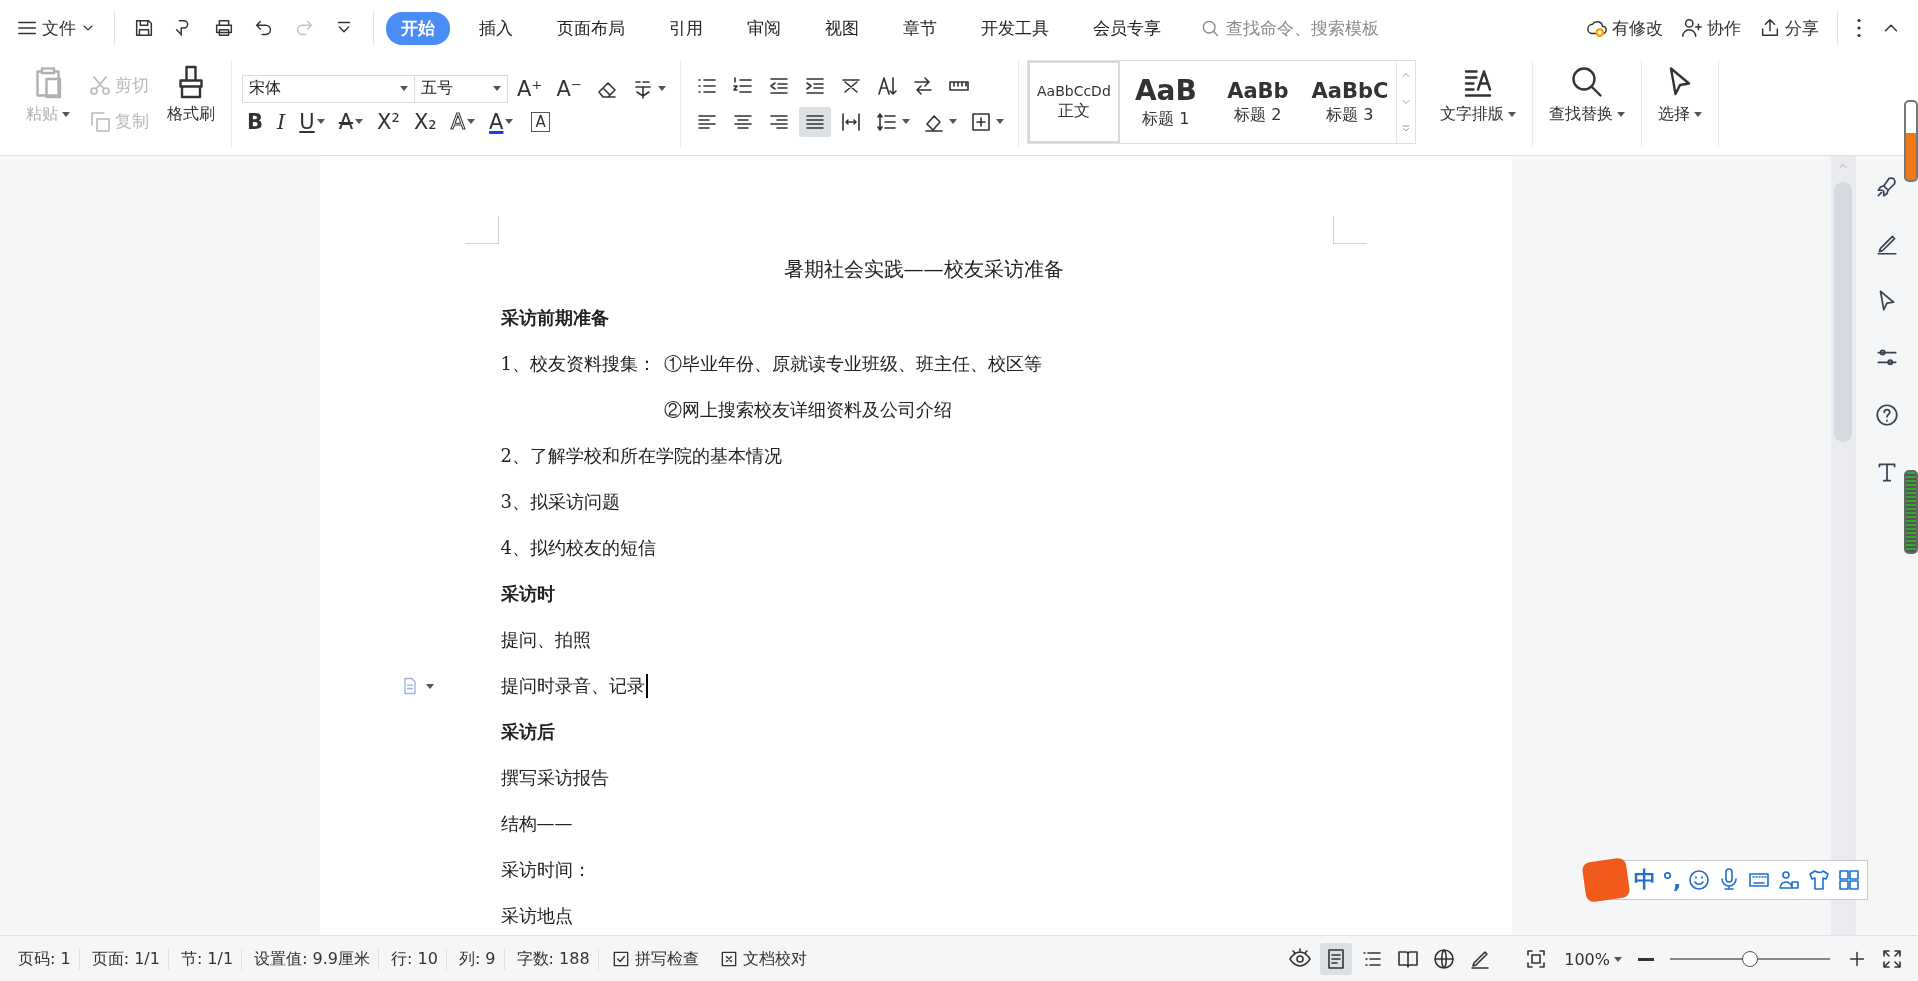 Image resolution: width=1918 pixels, height=981 pixels. What do you see at coordinates (1646, 959) in the screenshot?
I see `minus-icon` at bounding box center [1646, 959].